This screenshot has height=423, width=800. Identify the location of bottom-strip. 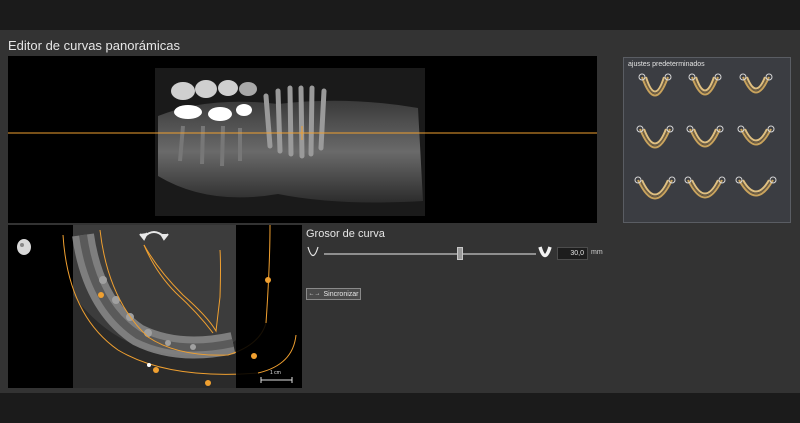
(400, 408).